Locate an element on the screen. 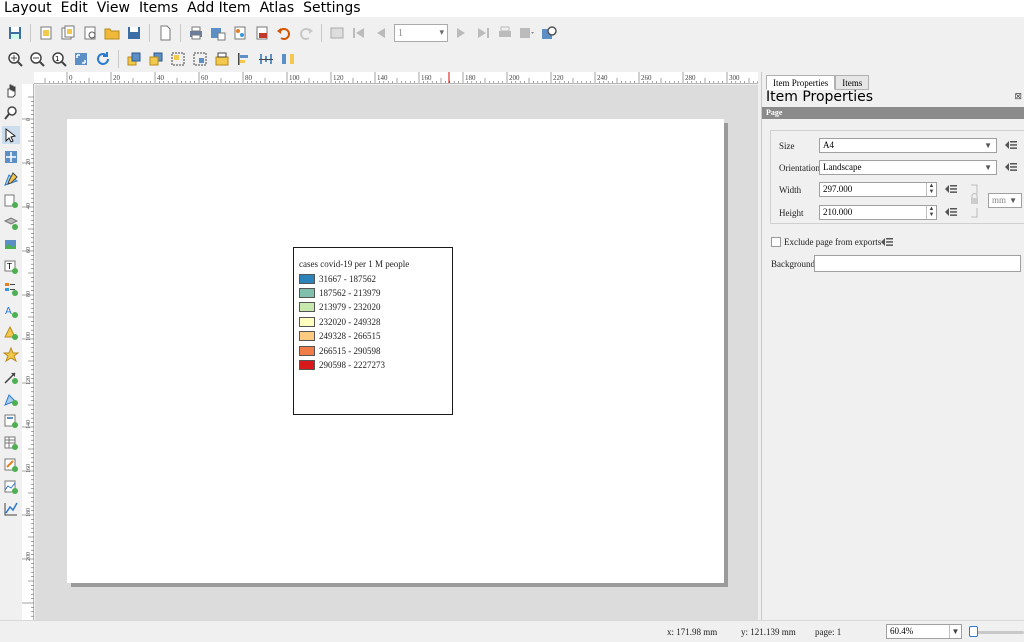 The width and height of the screenshot is (1024, 642). export-image-icon is located at coordinates (218, 33).